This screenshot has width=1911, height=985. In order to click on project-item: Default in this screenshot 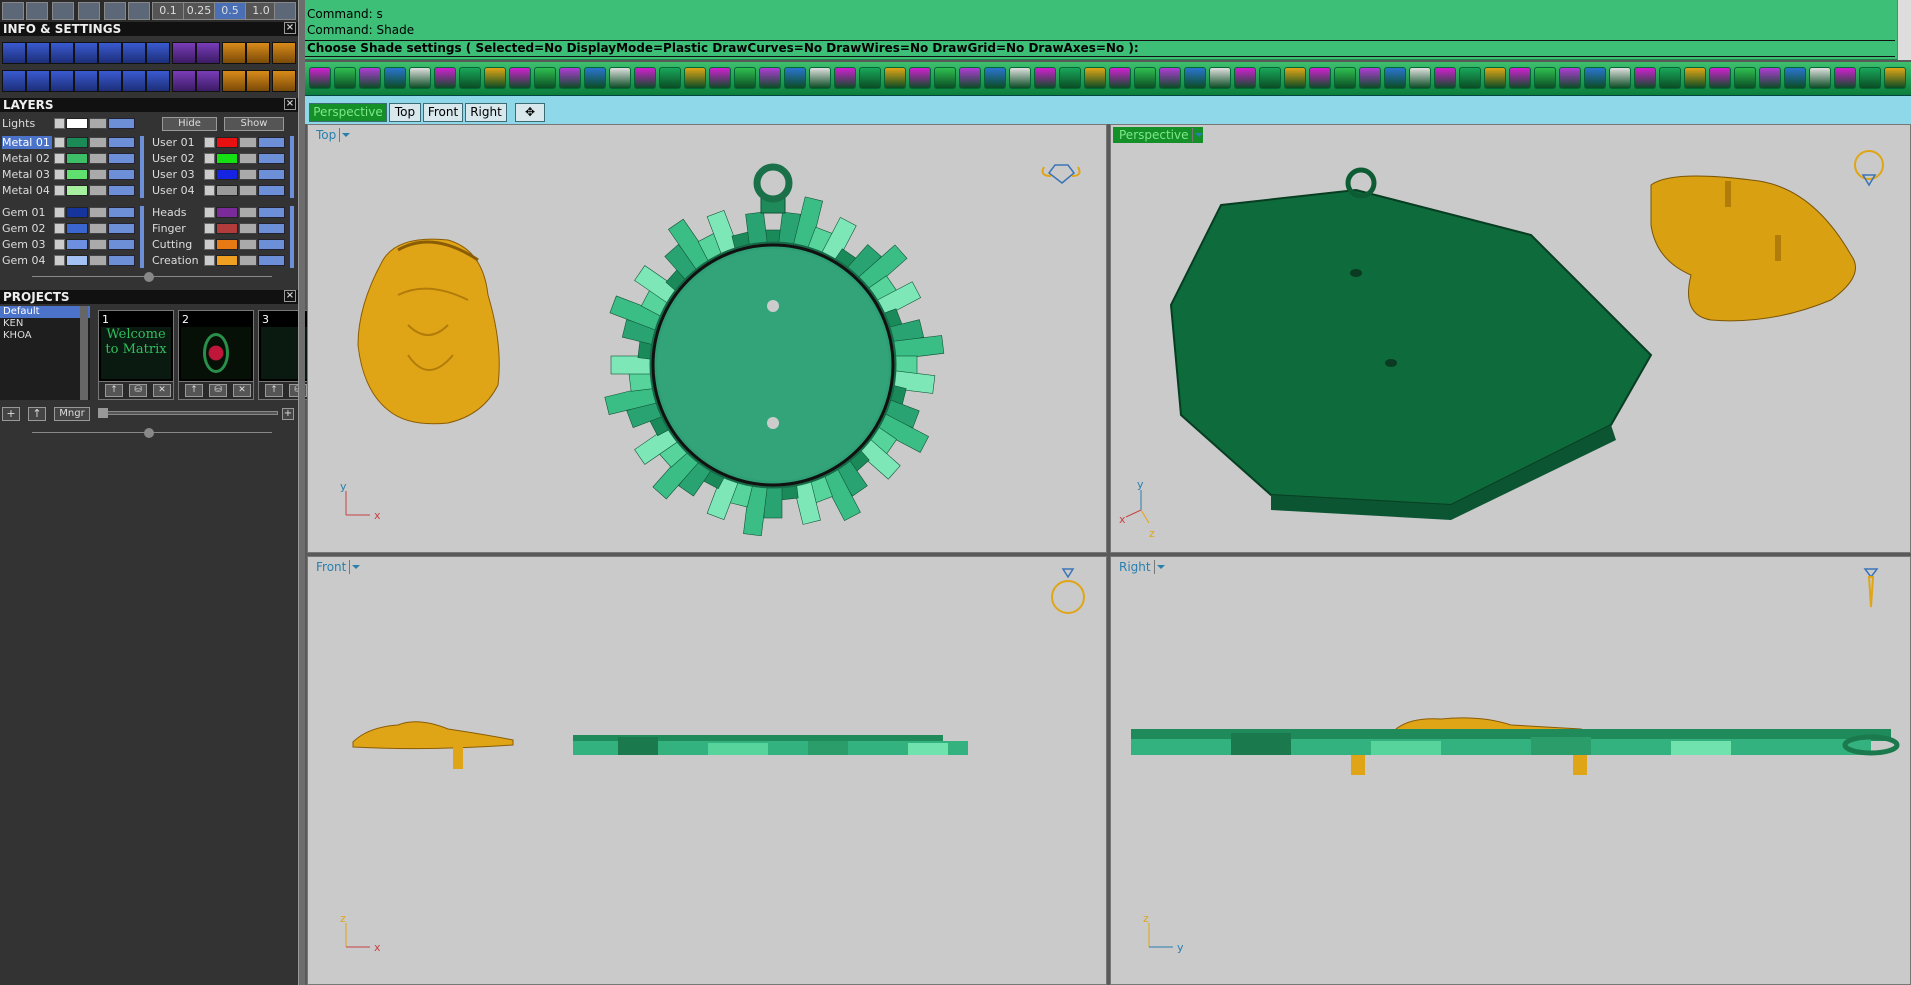, I will do `click(45, 312)`.